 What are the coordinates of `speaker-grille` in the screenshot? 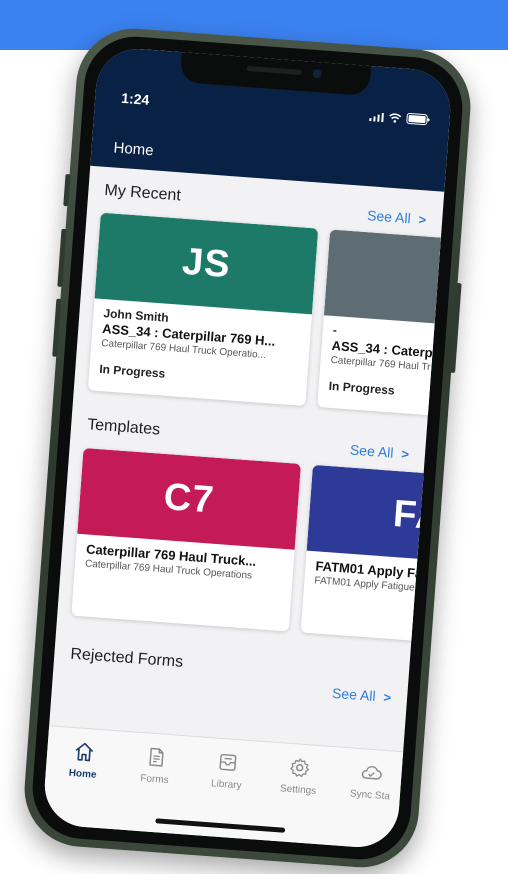 It's located at (274, 70).